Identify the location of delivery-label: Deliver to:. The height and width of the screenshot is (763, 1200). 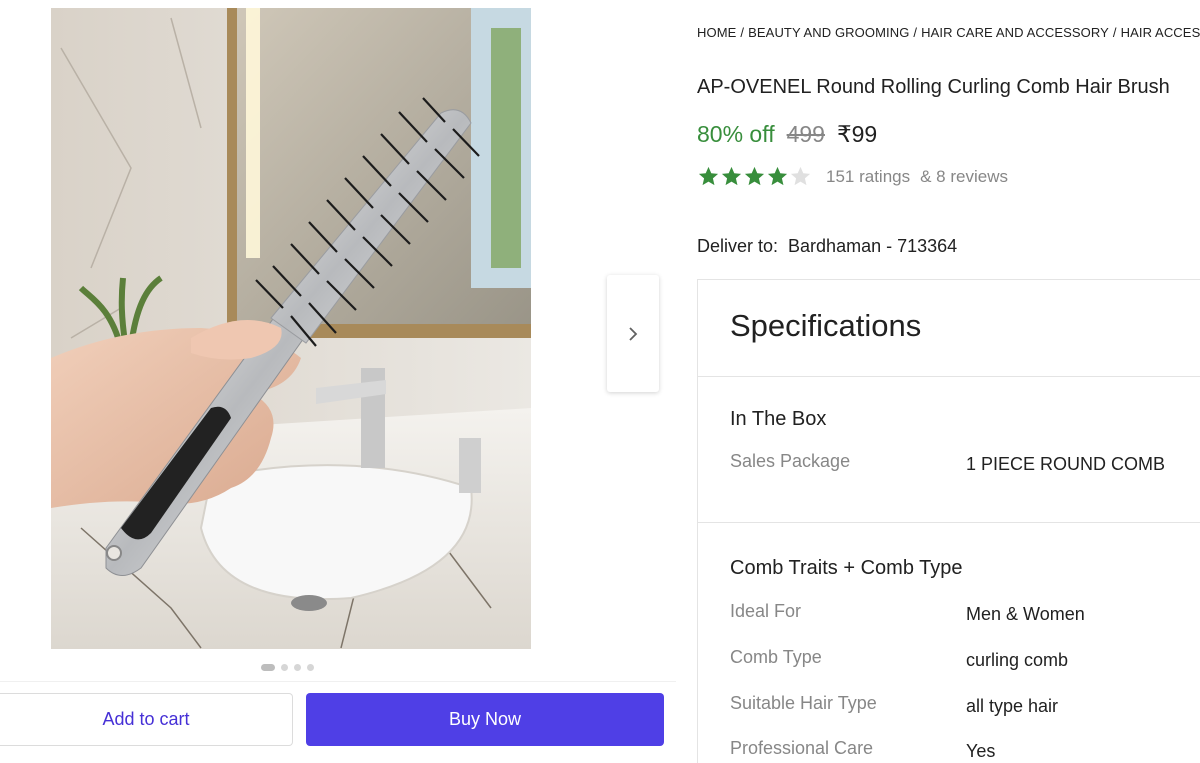
(738, 246).